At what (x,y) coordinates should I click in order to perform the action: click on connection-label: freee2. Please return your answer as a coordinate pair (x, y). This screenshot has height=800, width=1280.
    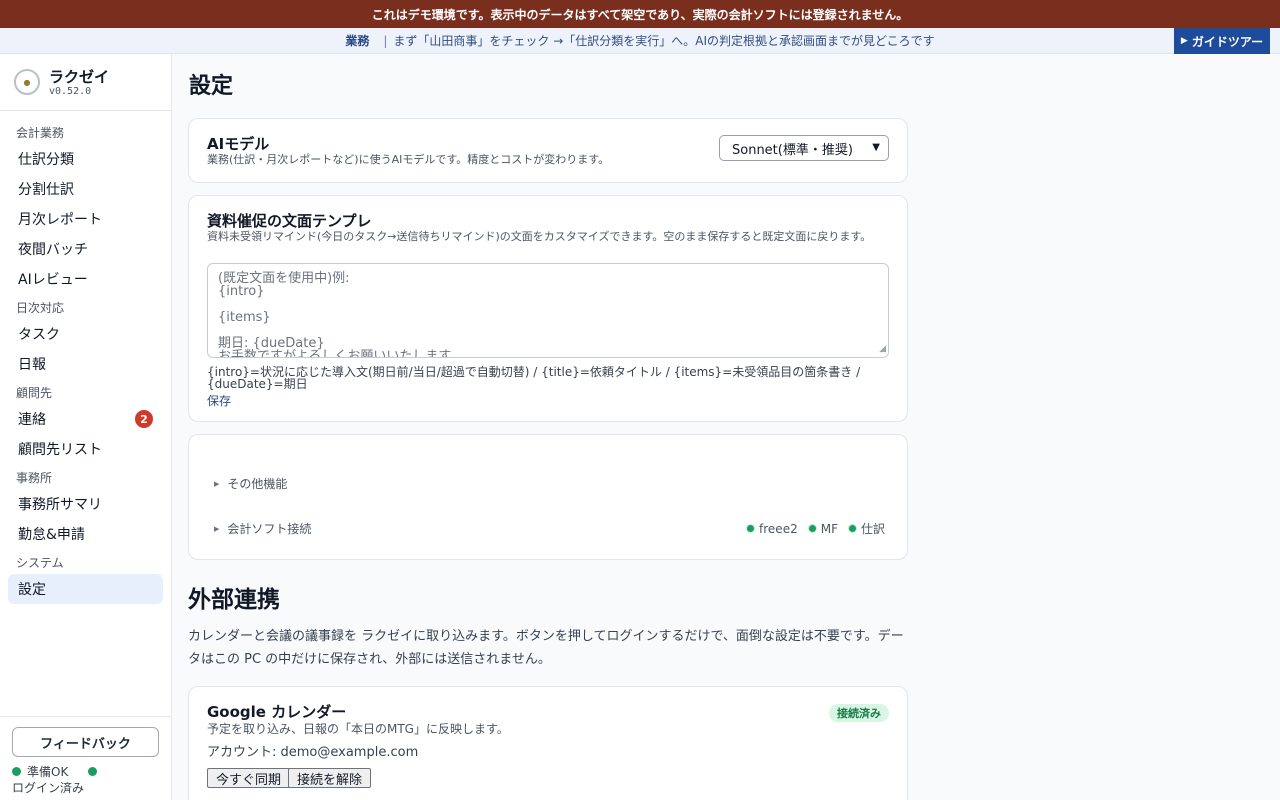
    Looking at the image, I should click on (778, 528).